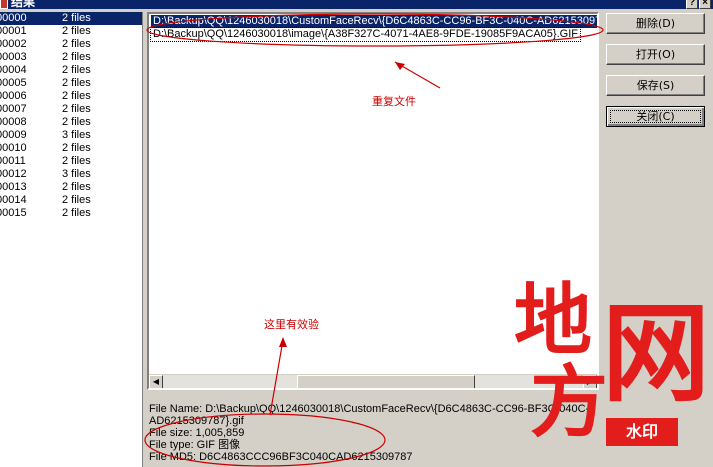  What do you see at coordinates (13, 70) in the screenshot?
I see `group-name: 00004` at bounding box center [13, 70].